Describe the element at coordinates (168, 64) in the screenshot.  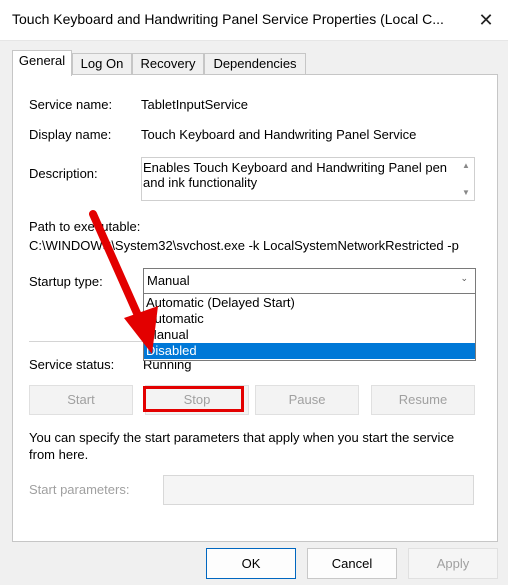
I see `tab-recovery: Recovery` at that location.